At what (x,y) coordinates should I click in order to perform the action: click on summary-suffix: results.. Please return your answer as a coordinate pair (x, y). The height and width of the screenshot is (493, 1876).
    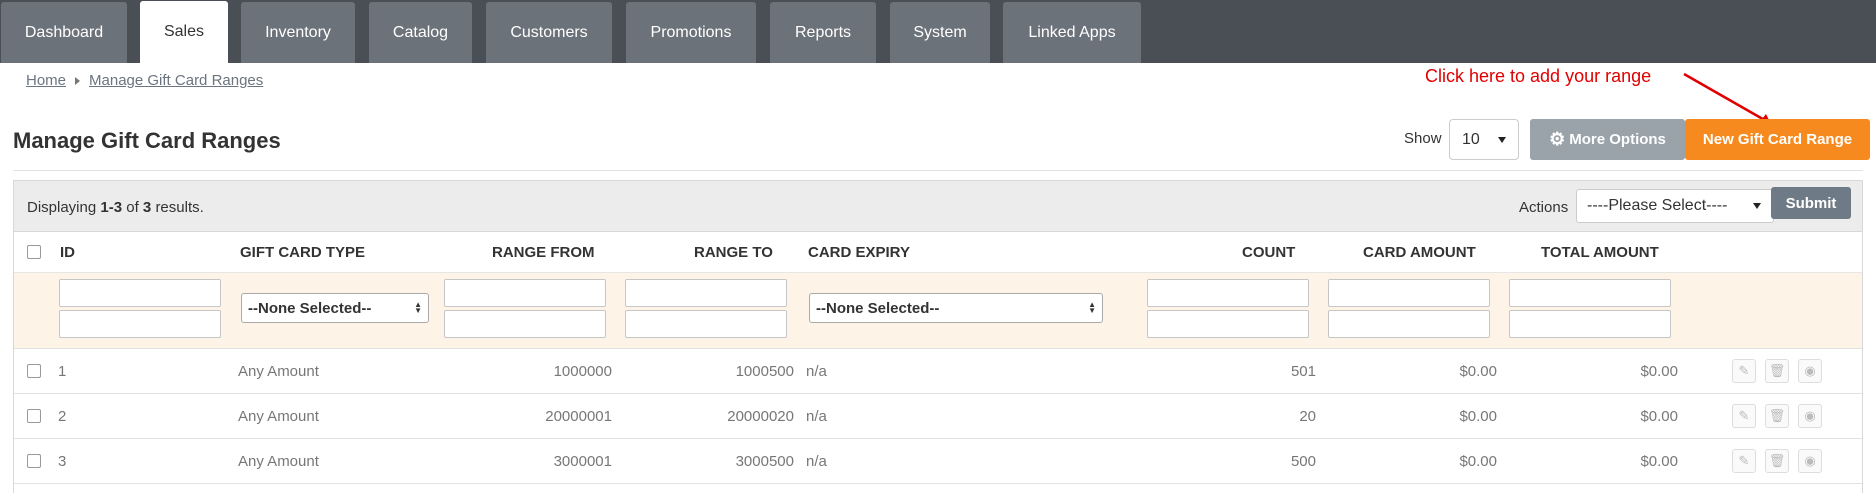
    Looking at the image, I should click on (179, 207).